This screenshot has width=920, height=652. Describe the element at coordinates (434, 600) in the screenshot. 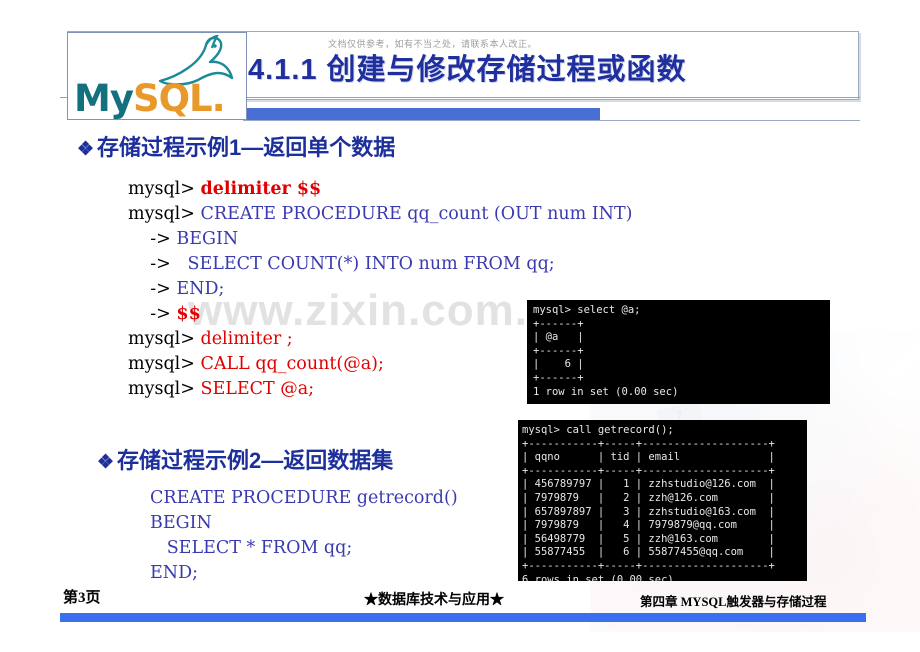

I see `footer-course-title: ★数据库技术与应用★` at that location.